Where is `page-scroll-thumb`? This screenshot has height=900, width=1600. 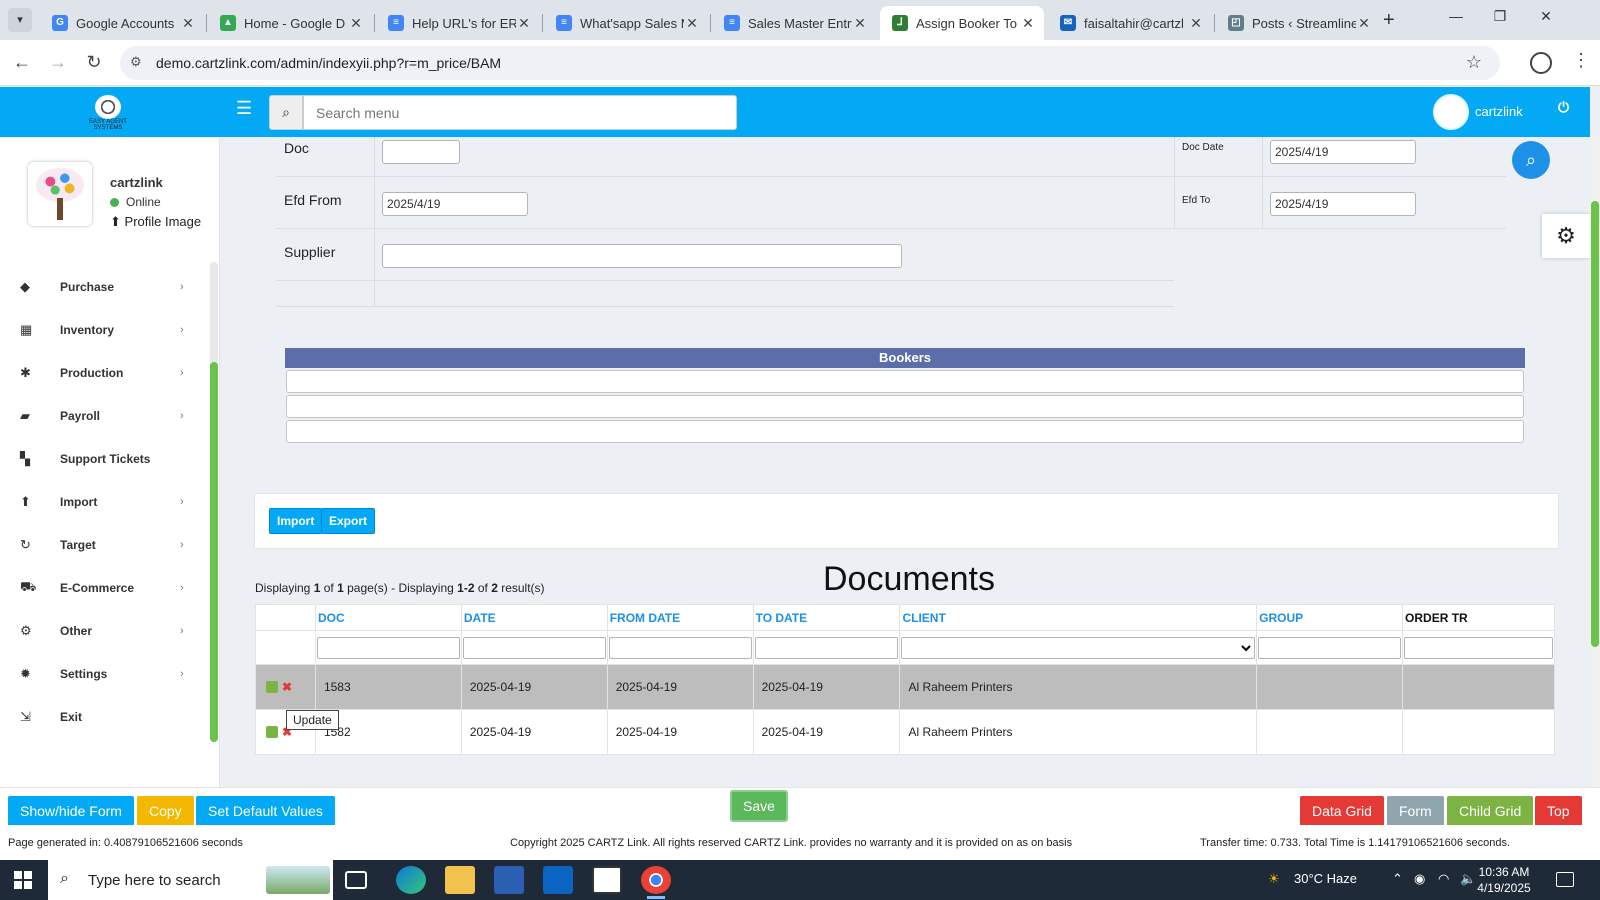
page-scroll-thumb is located at coordinates (1595, 424).